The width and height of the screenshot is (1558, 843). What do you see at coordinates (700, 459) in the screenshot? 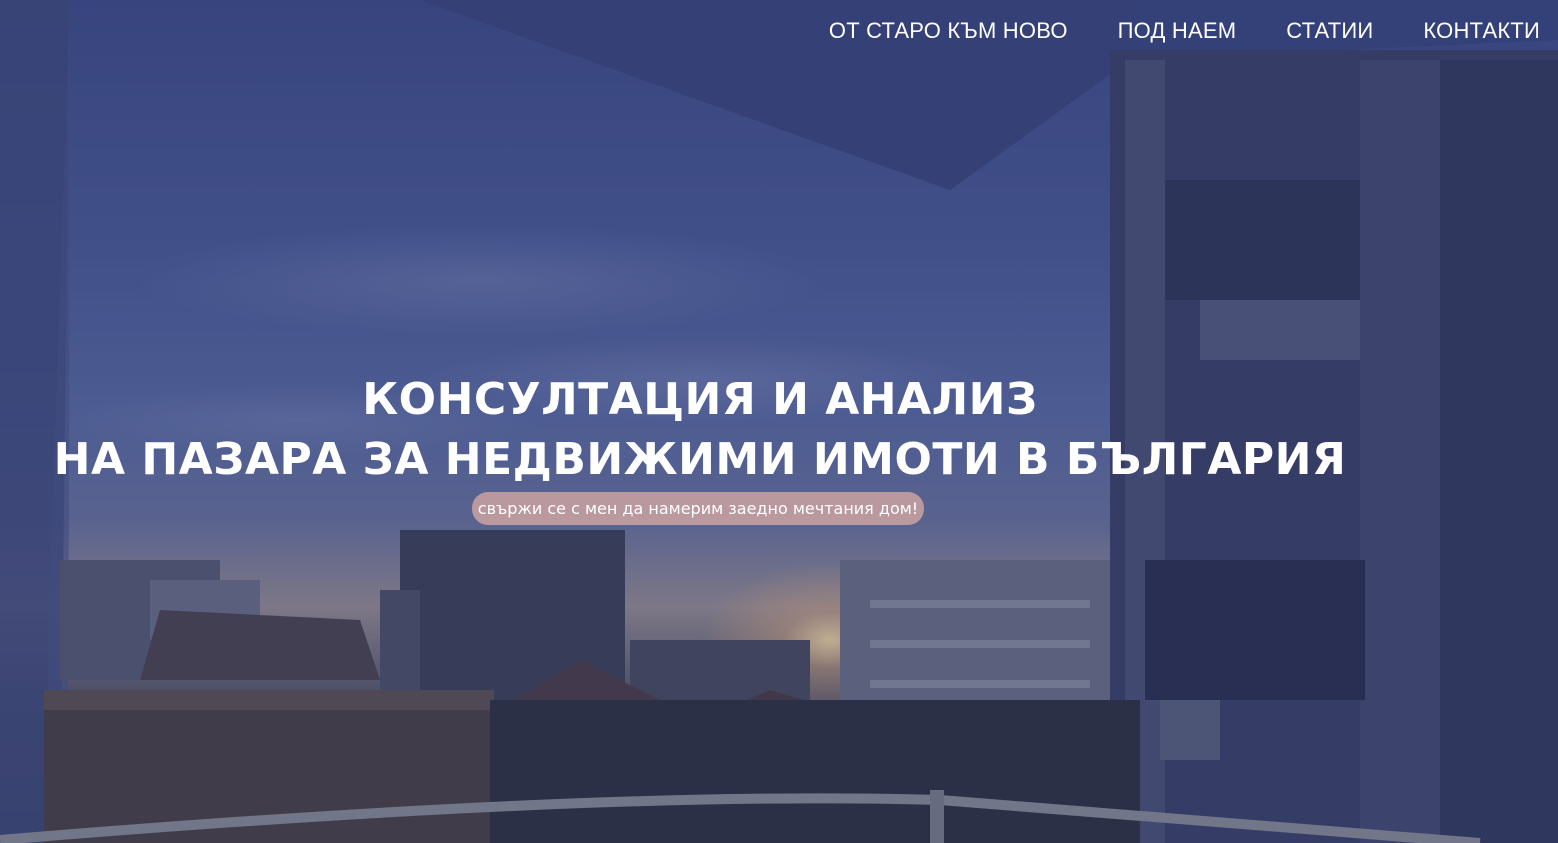
I see `headline-line-2: НА ПАЗАРА ЗА НЕДВИЖИМИ ИМОТИ В БЪЛГАРИЯ` at bounding box center [700, 459].